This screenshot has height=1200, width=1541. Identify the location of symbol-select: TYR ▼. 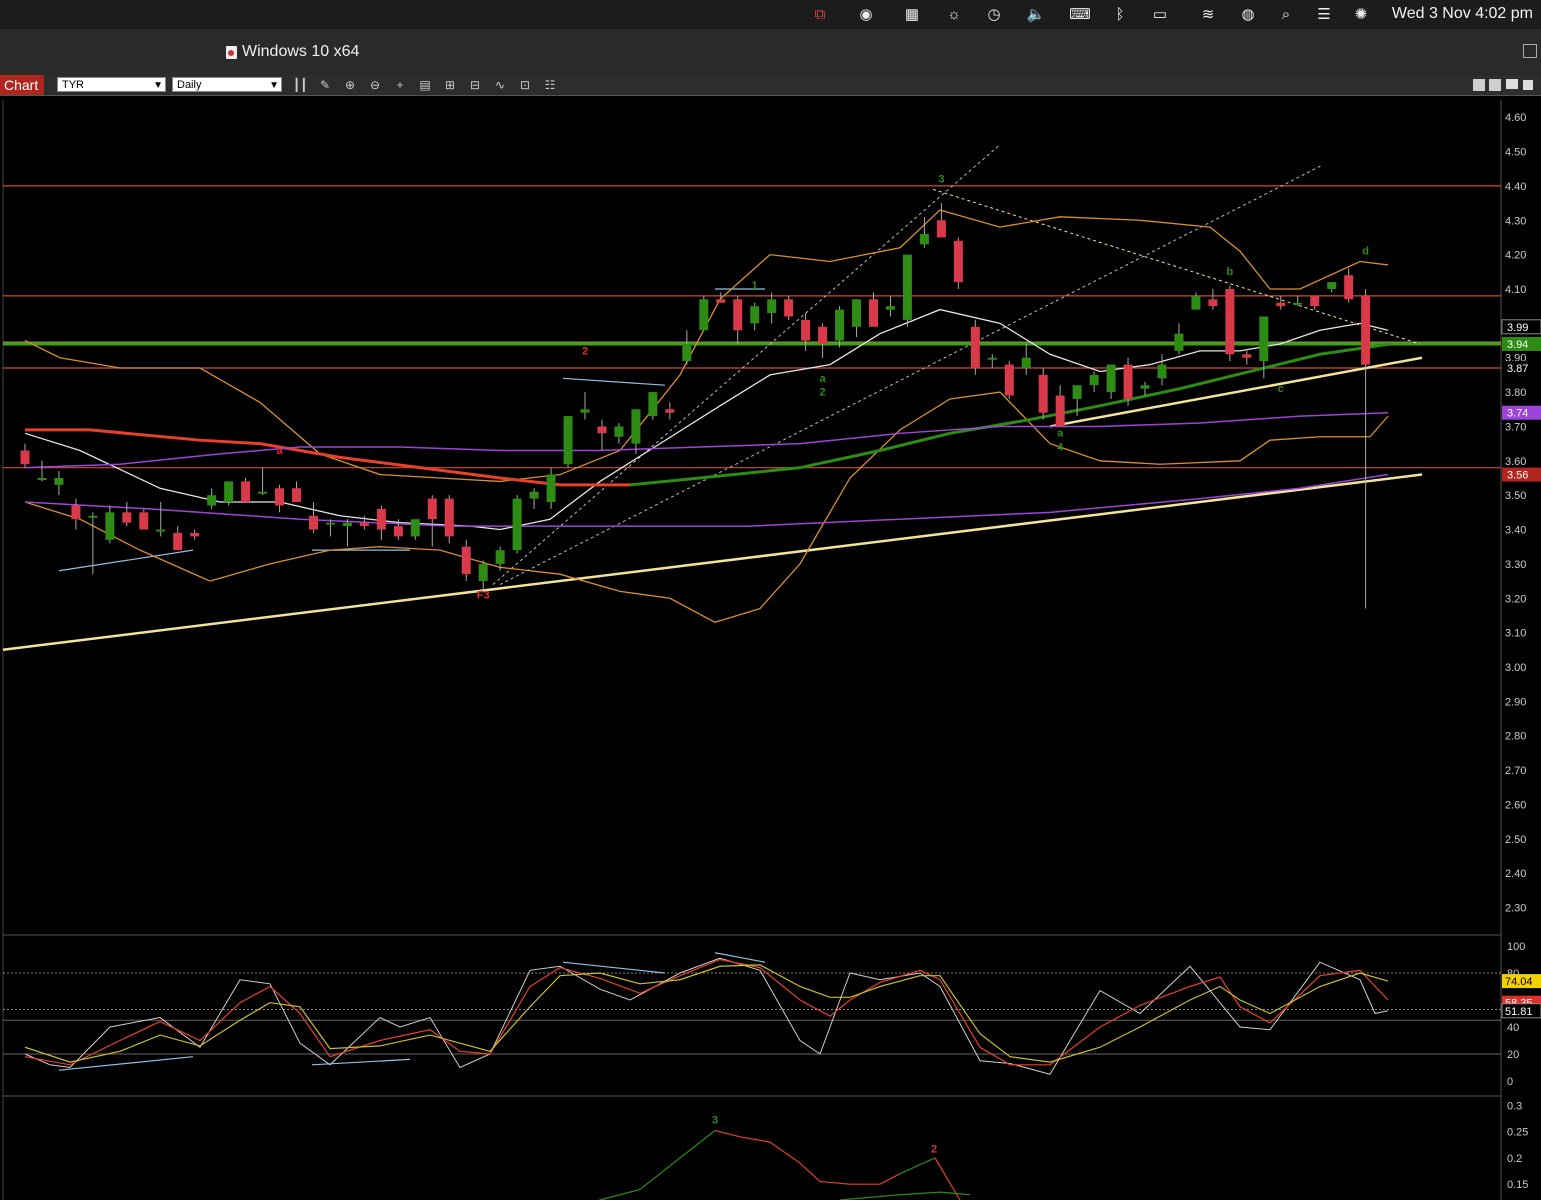
(111, 84).